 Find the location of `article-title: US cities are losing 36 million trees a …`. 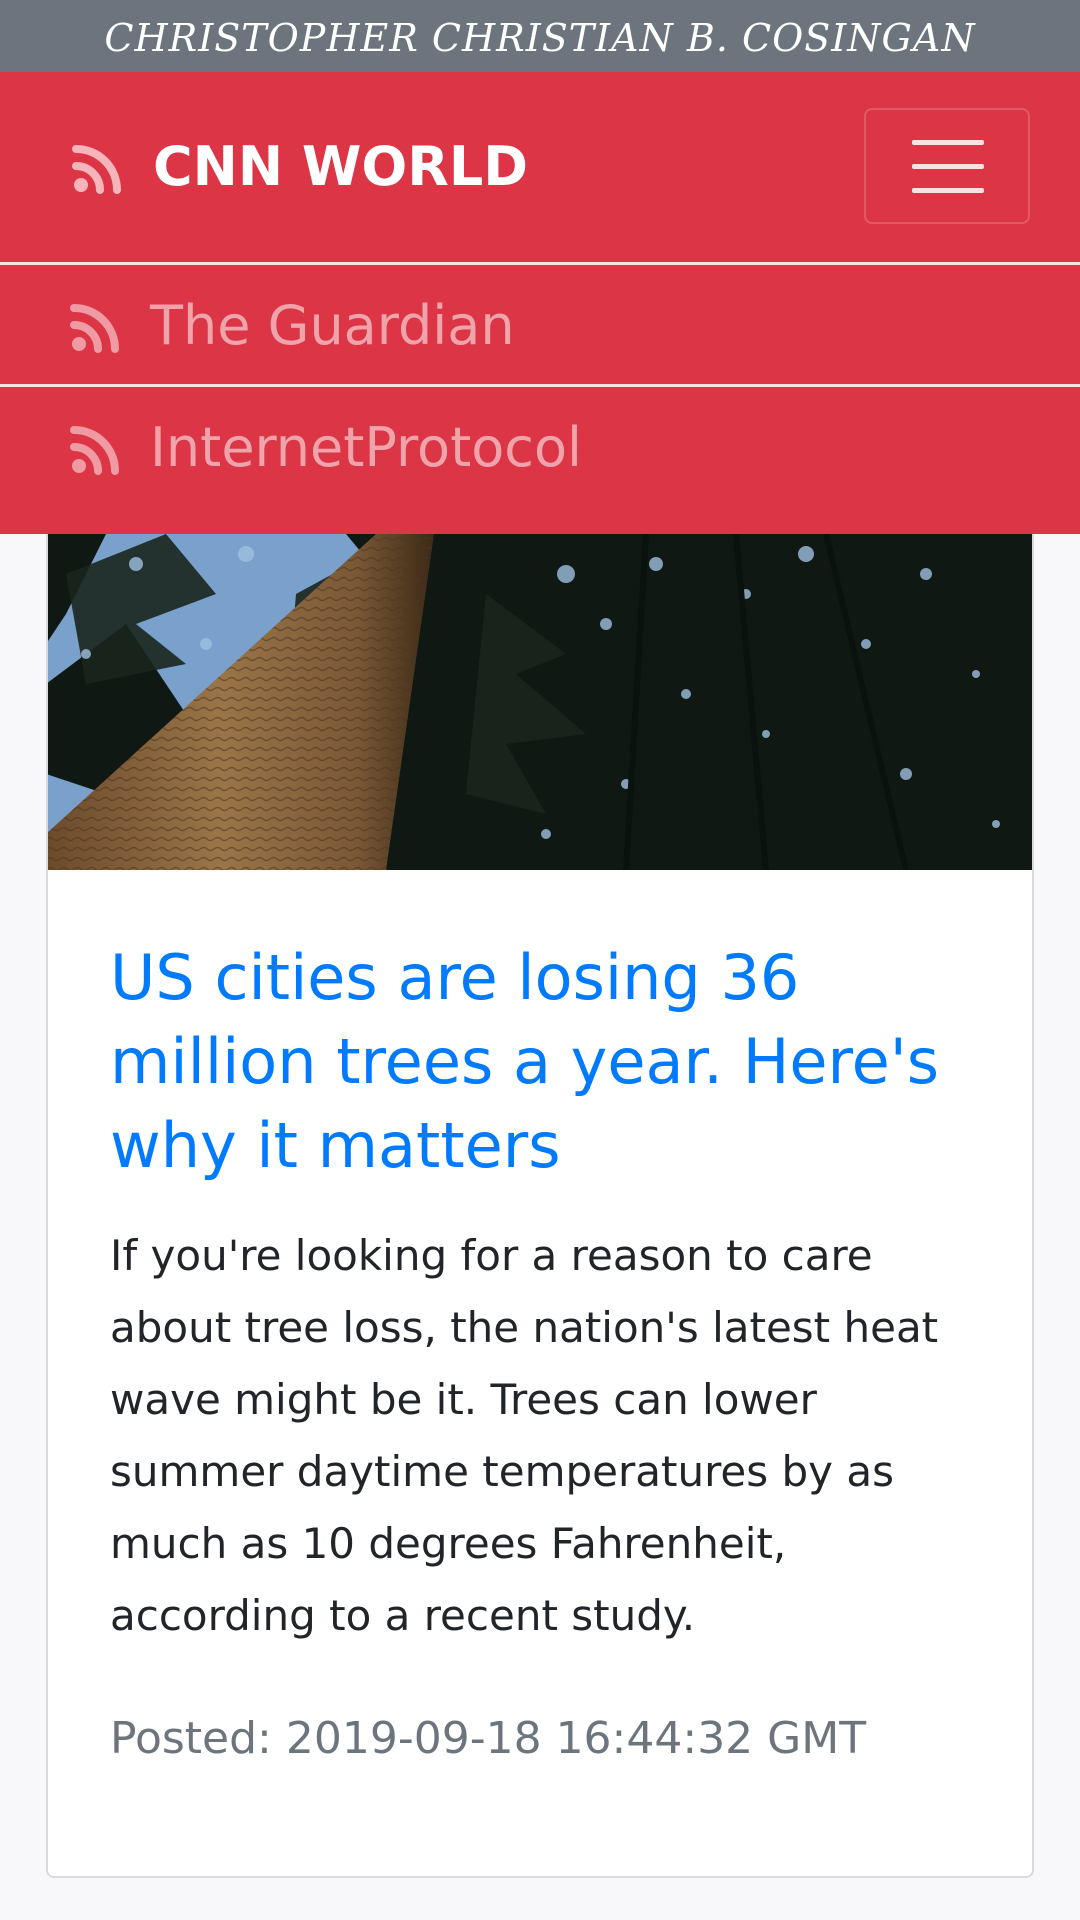

article-title: US cities are losing 36 million trees a … is located at coordinates (550, 1062).